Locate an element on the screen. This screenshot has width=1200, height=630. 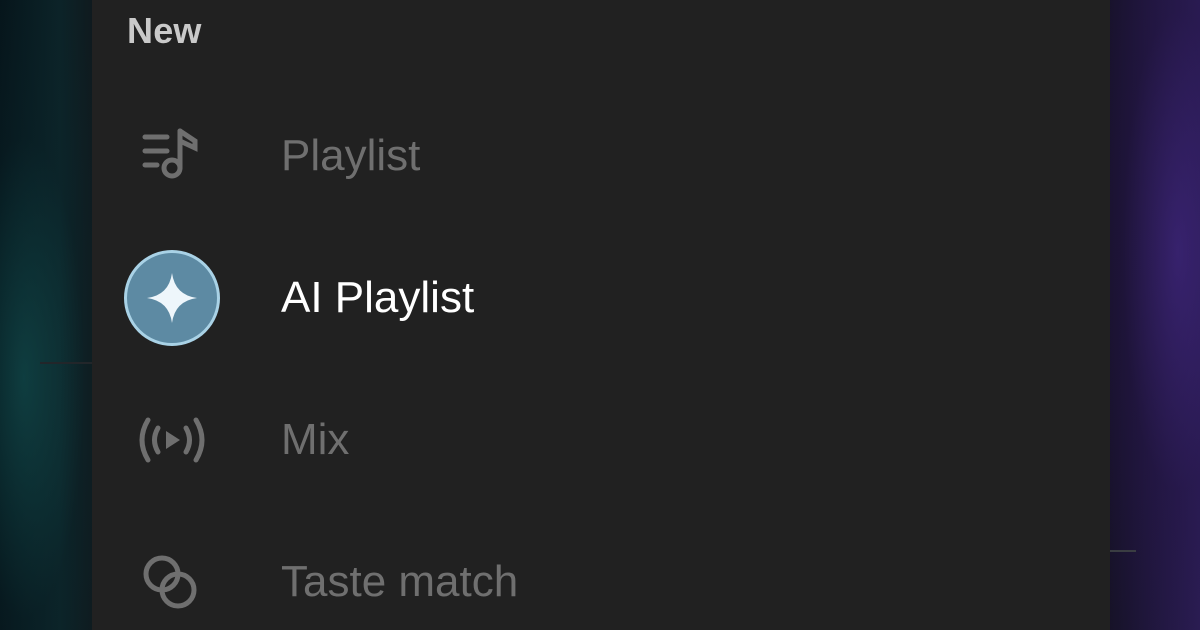
menu-item-label: Playlist is located at coordinates (351, 155).